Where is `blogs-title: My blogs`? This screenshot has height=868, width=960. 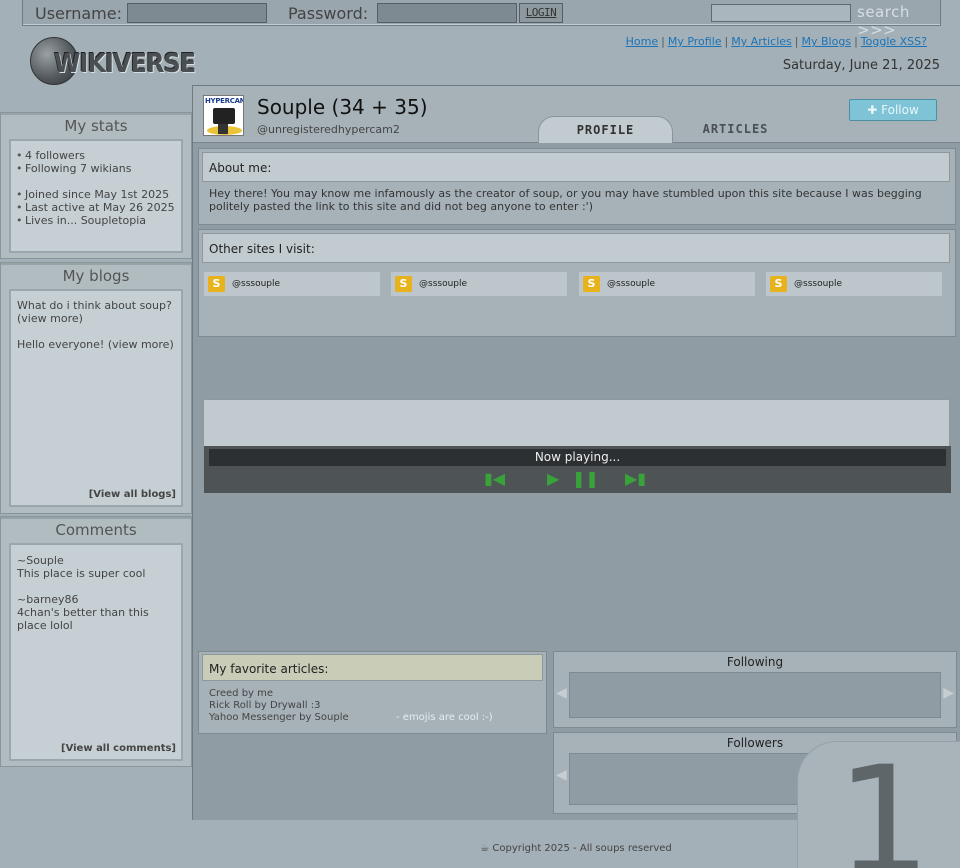
blogs-title: My blogs is located at coordinates (96, 276).